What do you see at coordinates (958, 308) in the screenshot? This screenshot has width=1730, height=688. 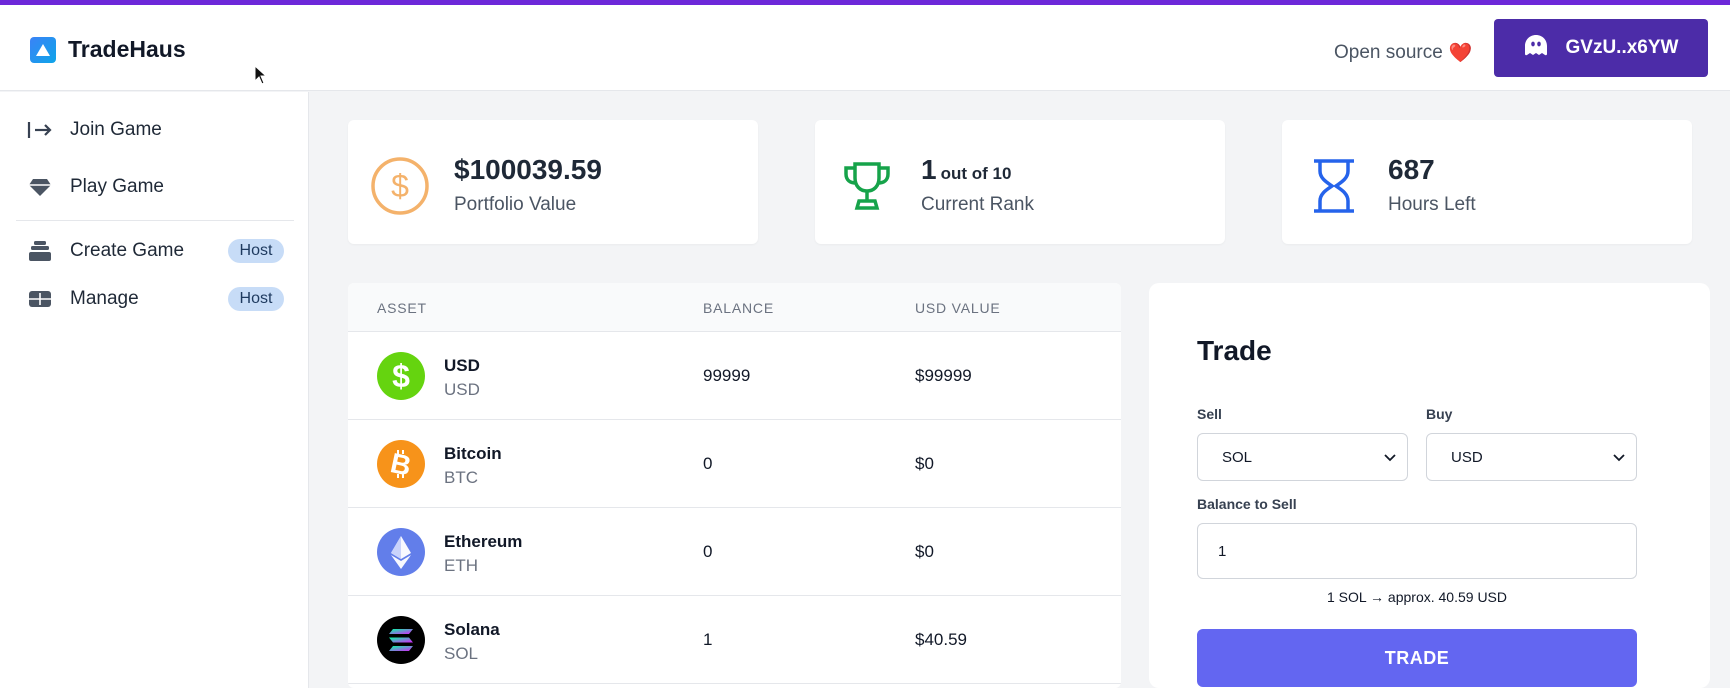 I see `column-header-usd-value: USD VALUE` at bounding box center [958, 308].